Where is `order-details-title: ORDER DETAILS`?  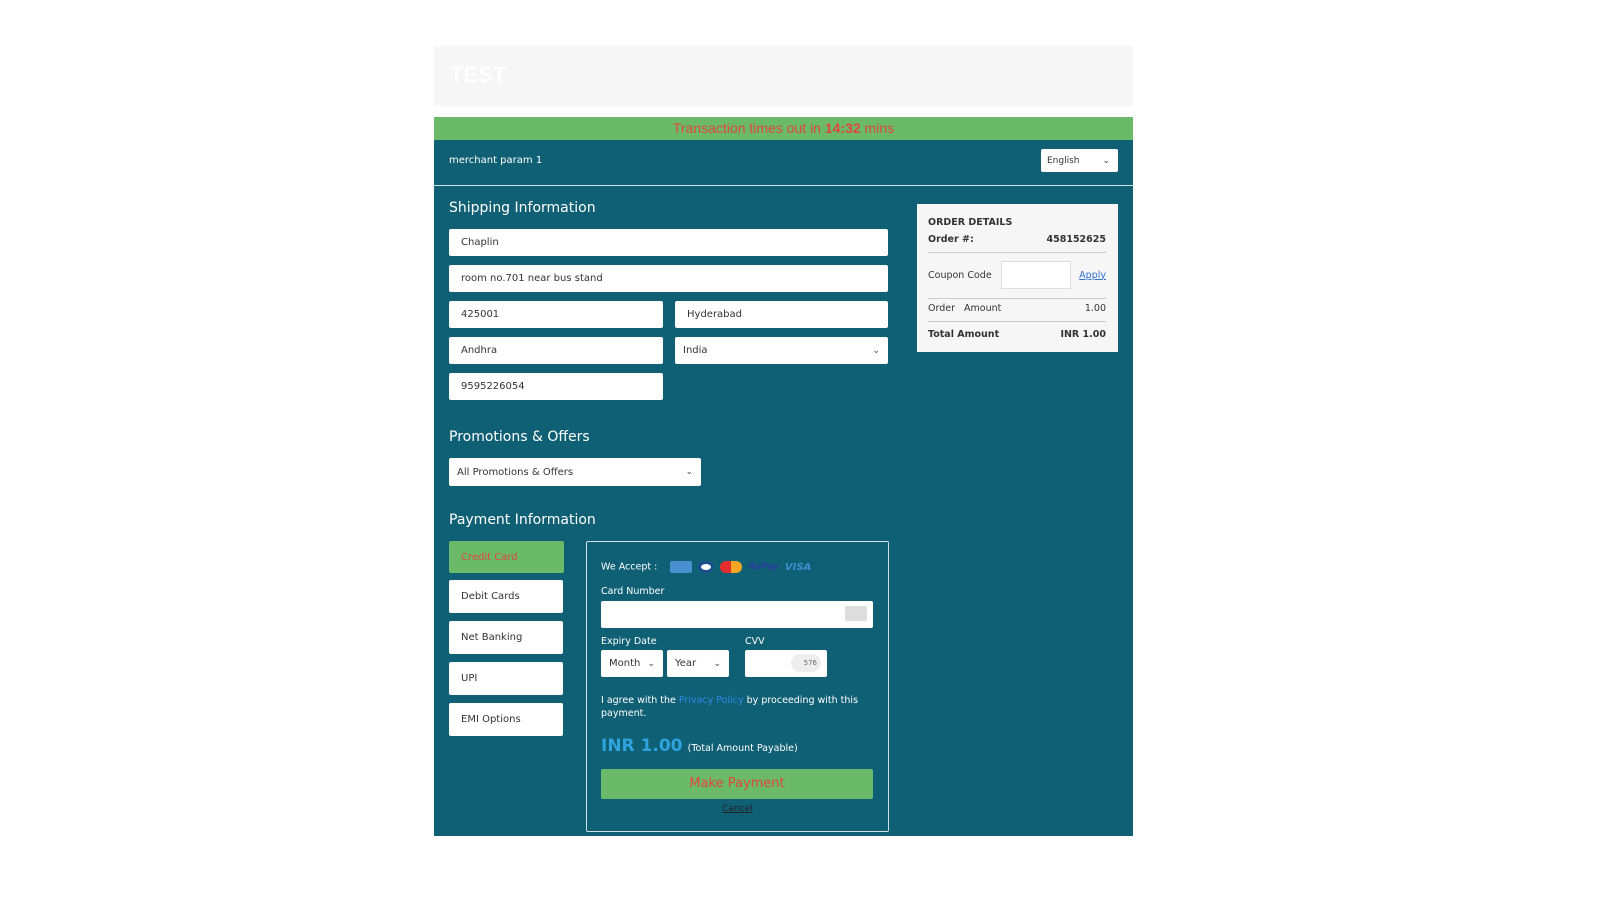
order-details-title: ORDER DETAILS is located at coordinates (970, 222).